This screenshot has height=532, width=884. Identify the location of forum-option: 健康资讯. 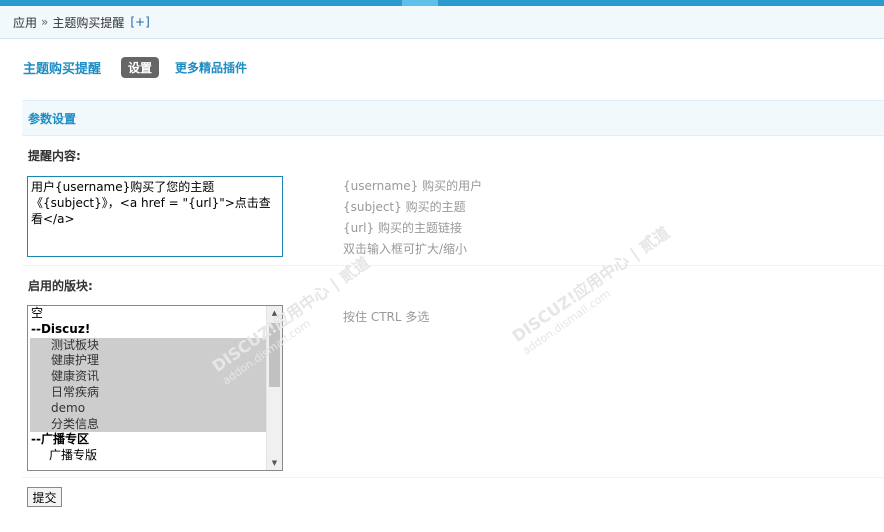
(148, 377).